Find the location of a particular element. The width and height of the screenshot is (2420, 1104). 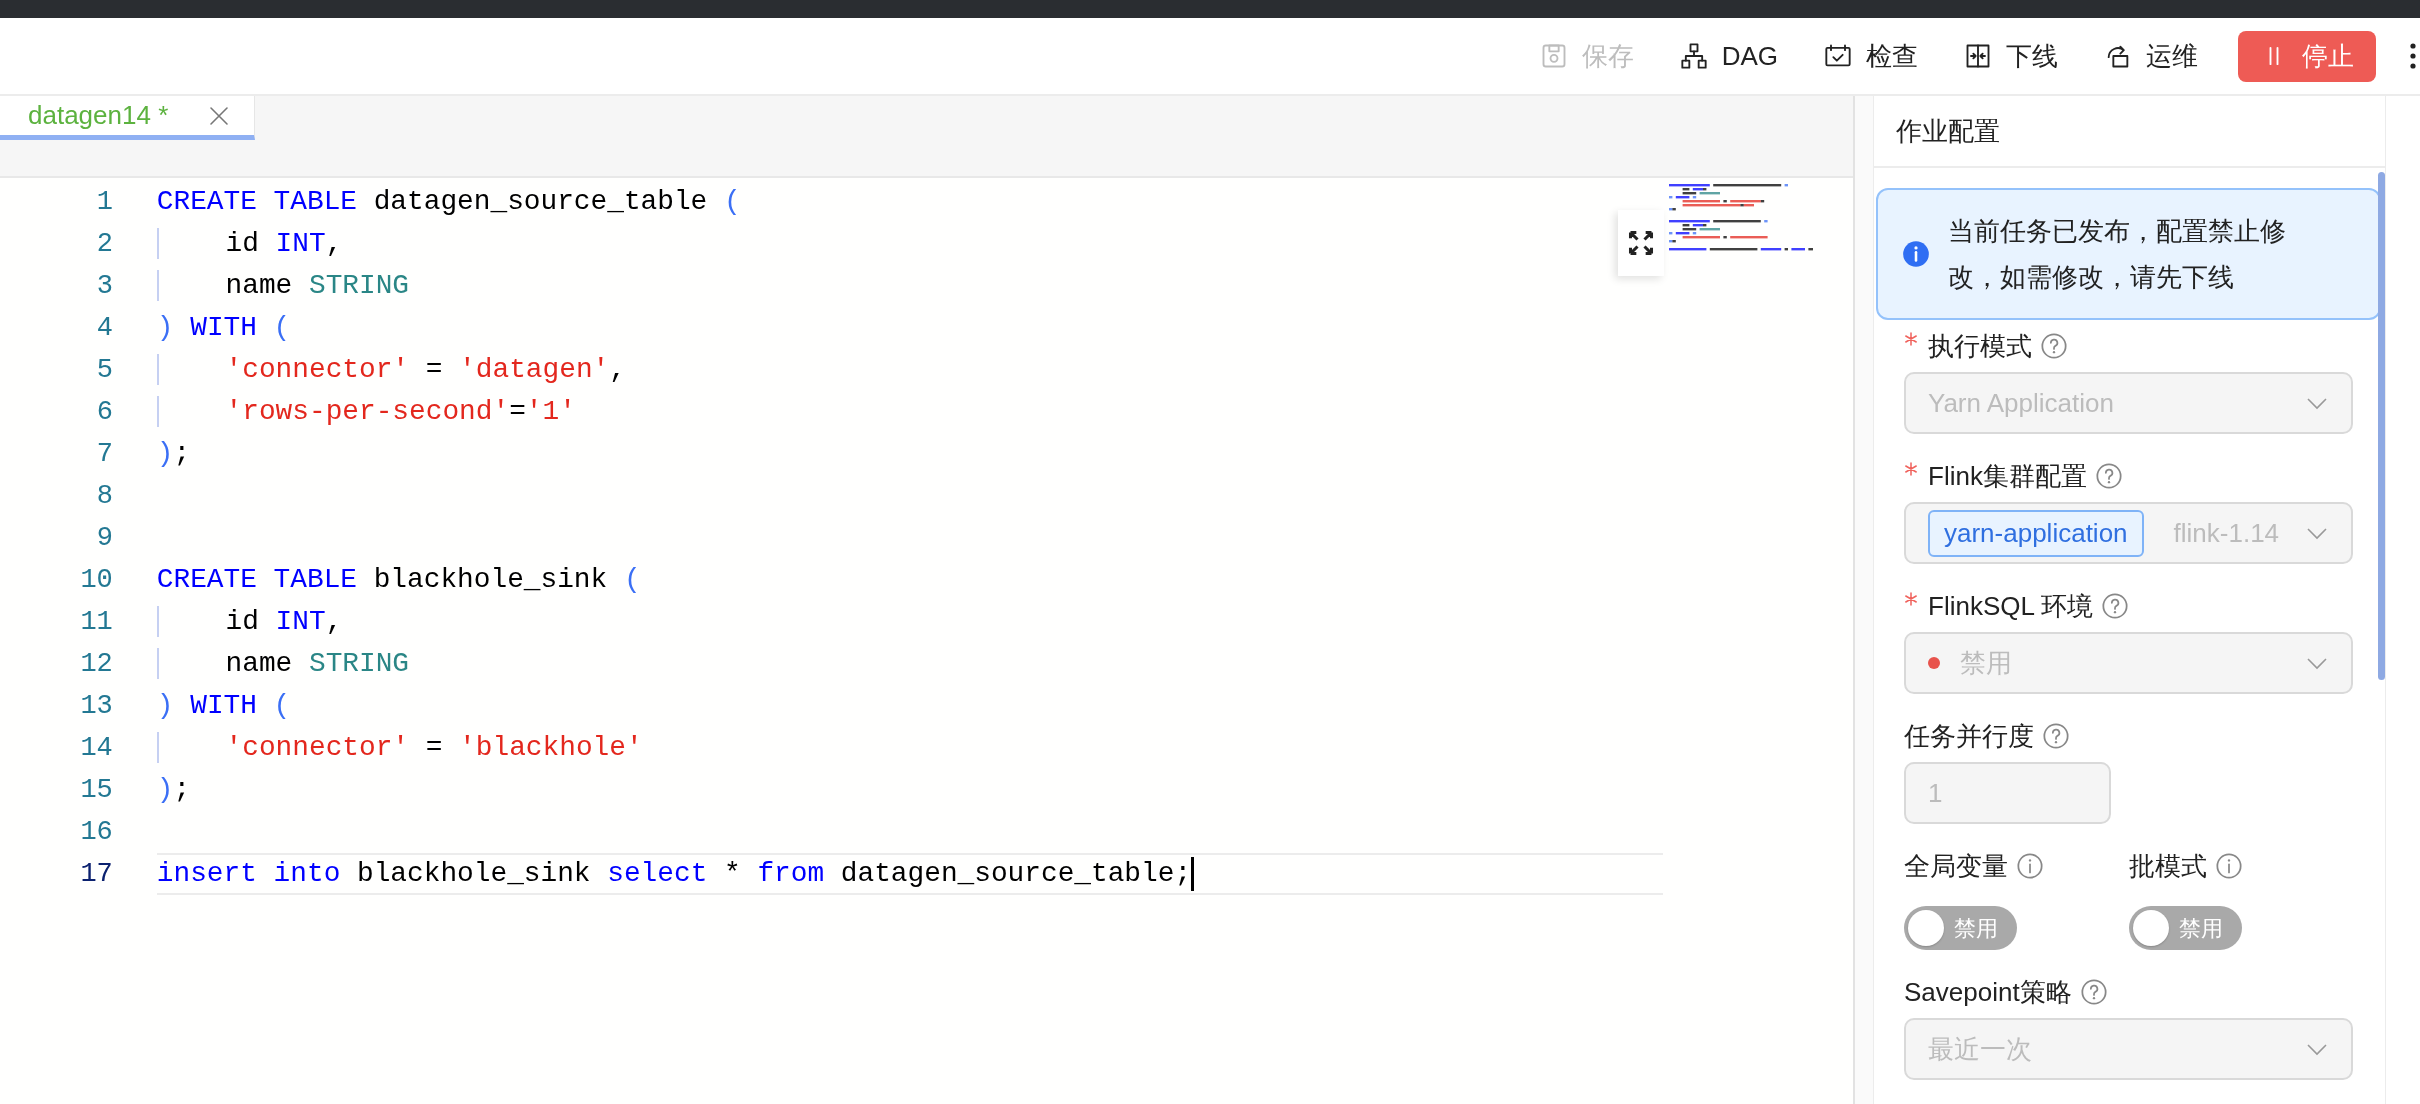

expand-icon is located at coordinates (1641, 243).